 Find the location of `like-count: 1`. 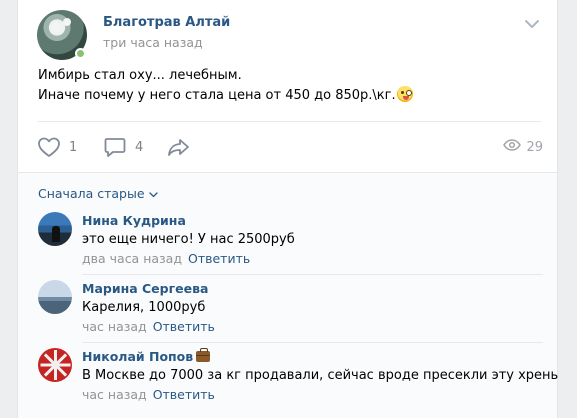

like-count: 1 is located at coordinates (73, 147).